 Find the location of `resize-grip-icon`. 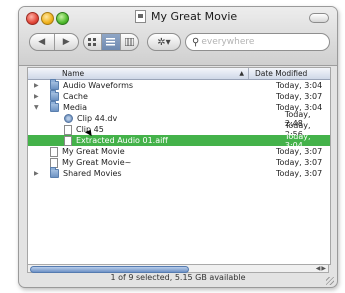

resize-grip-icon is located at coordinates (330, 281).